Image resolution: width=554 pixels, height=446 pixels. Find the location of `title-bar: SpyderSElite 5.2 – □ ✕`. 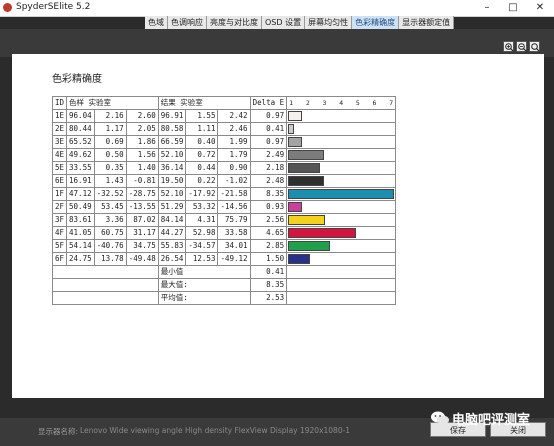

title-bar: SpyderSElite 5.2 – □ ✕ is located at coordinates (277, 8).